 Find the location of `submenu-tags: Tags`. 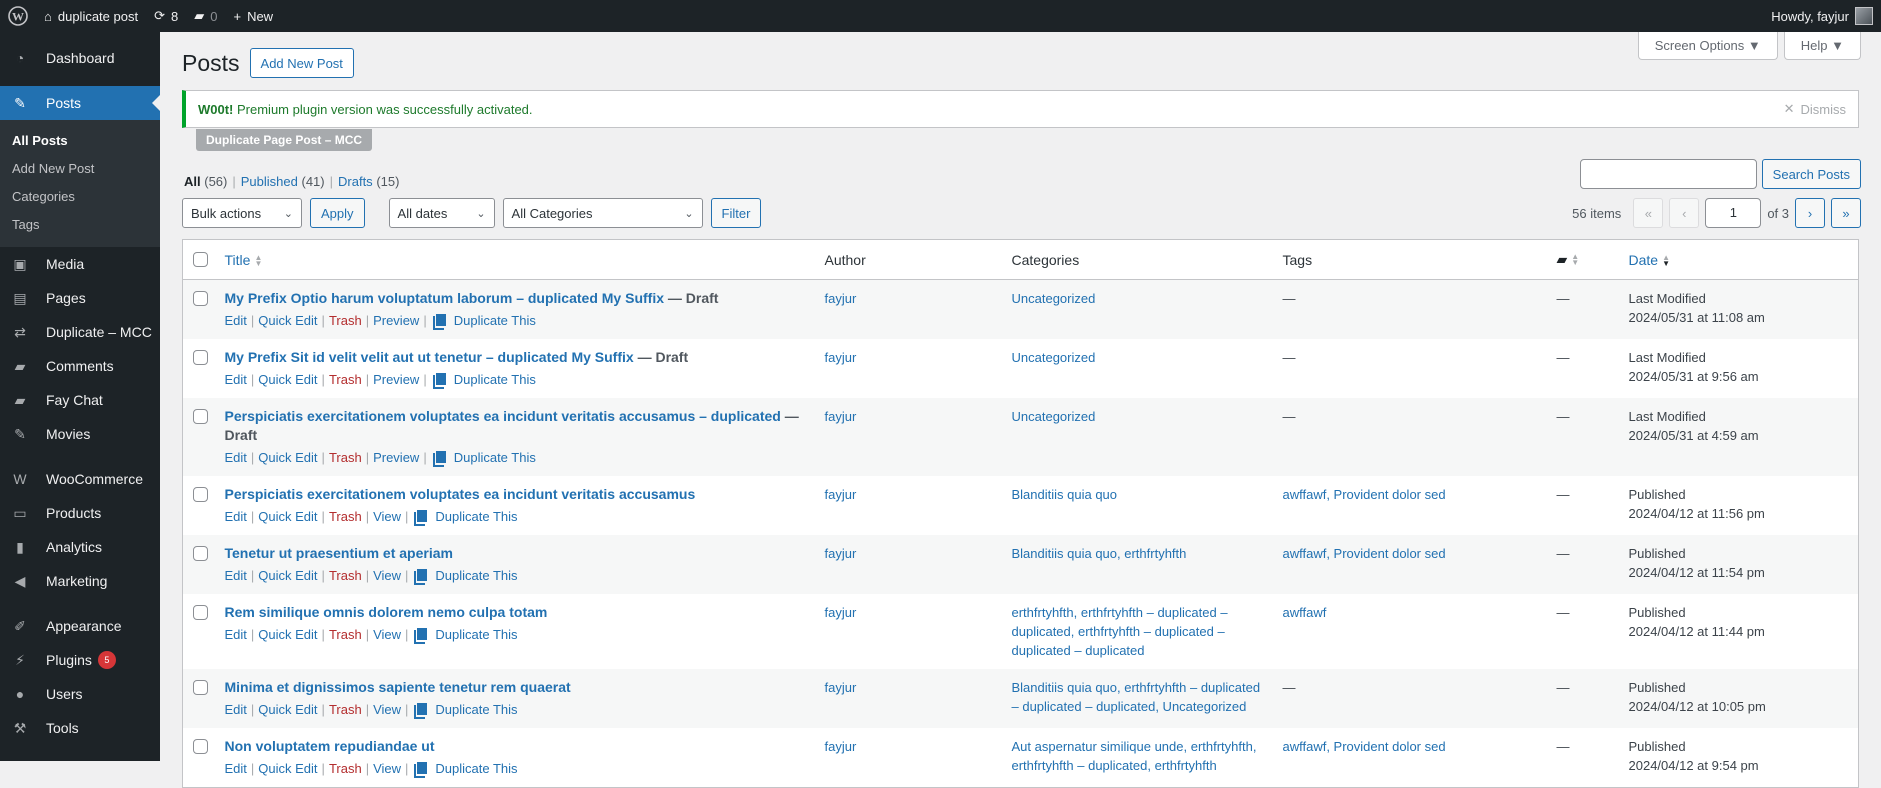

submenu-tags: Tags is located at coordinates (80, 225).